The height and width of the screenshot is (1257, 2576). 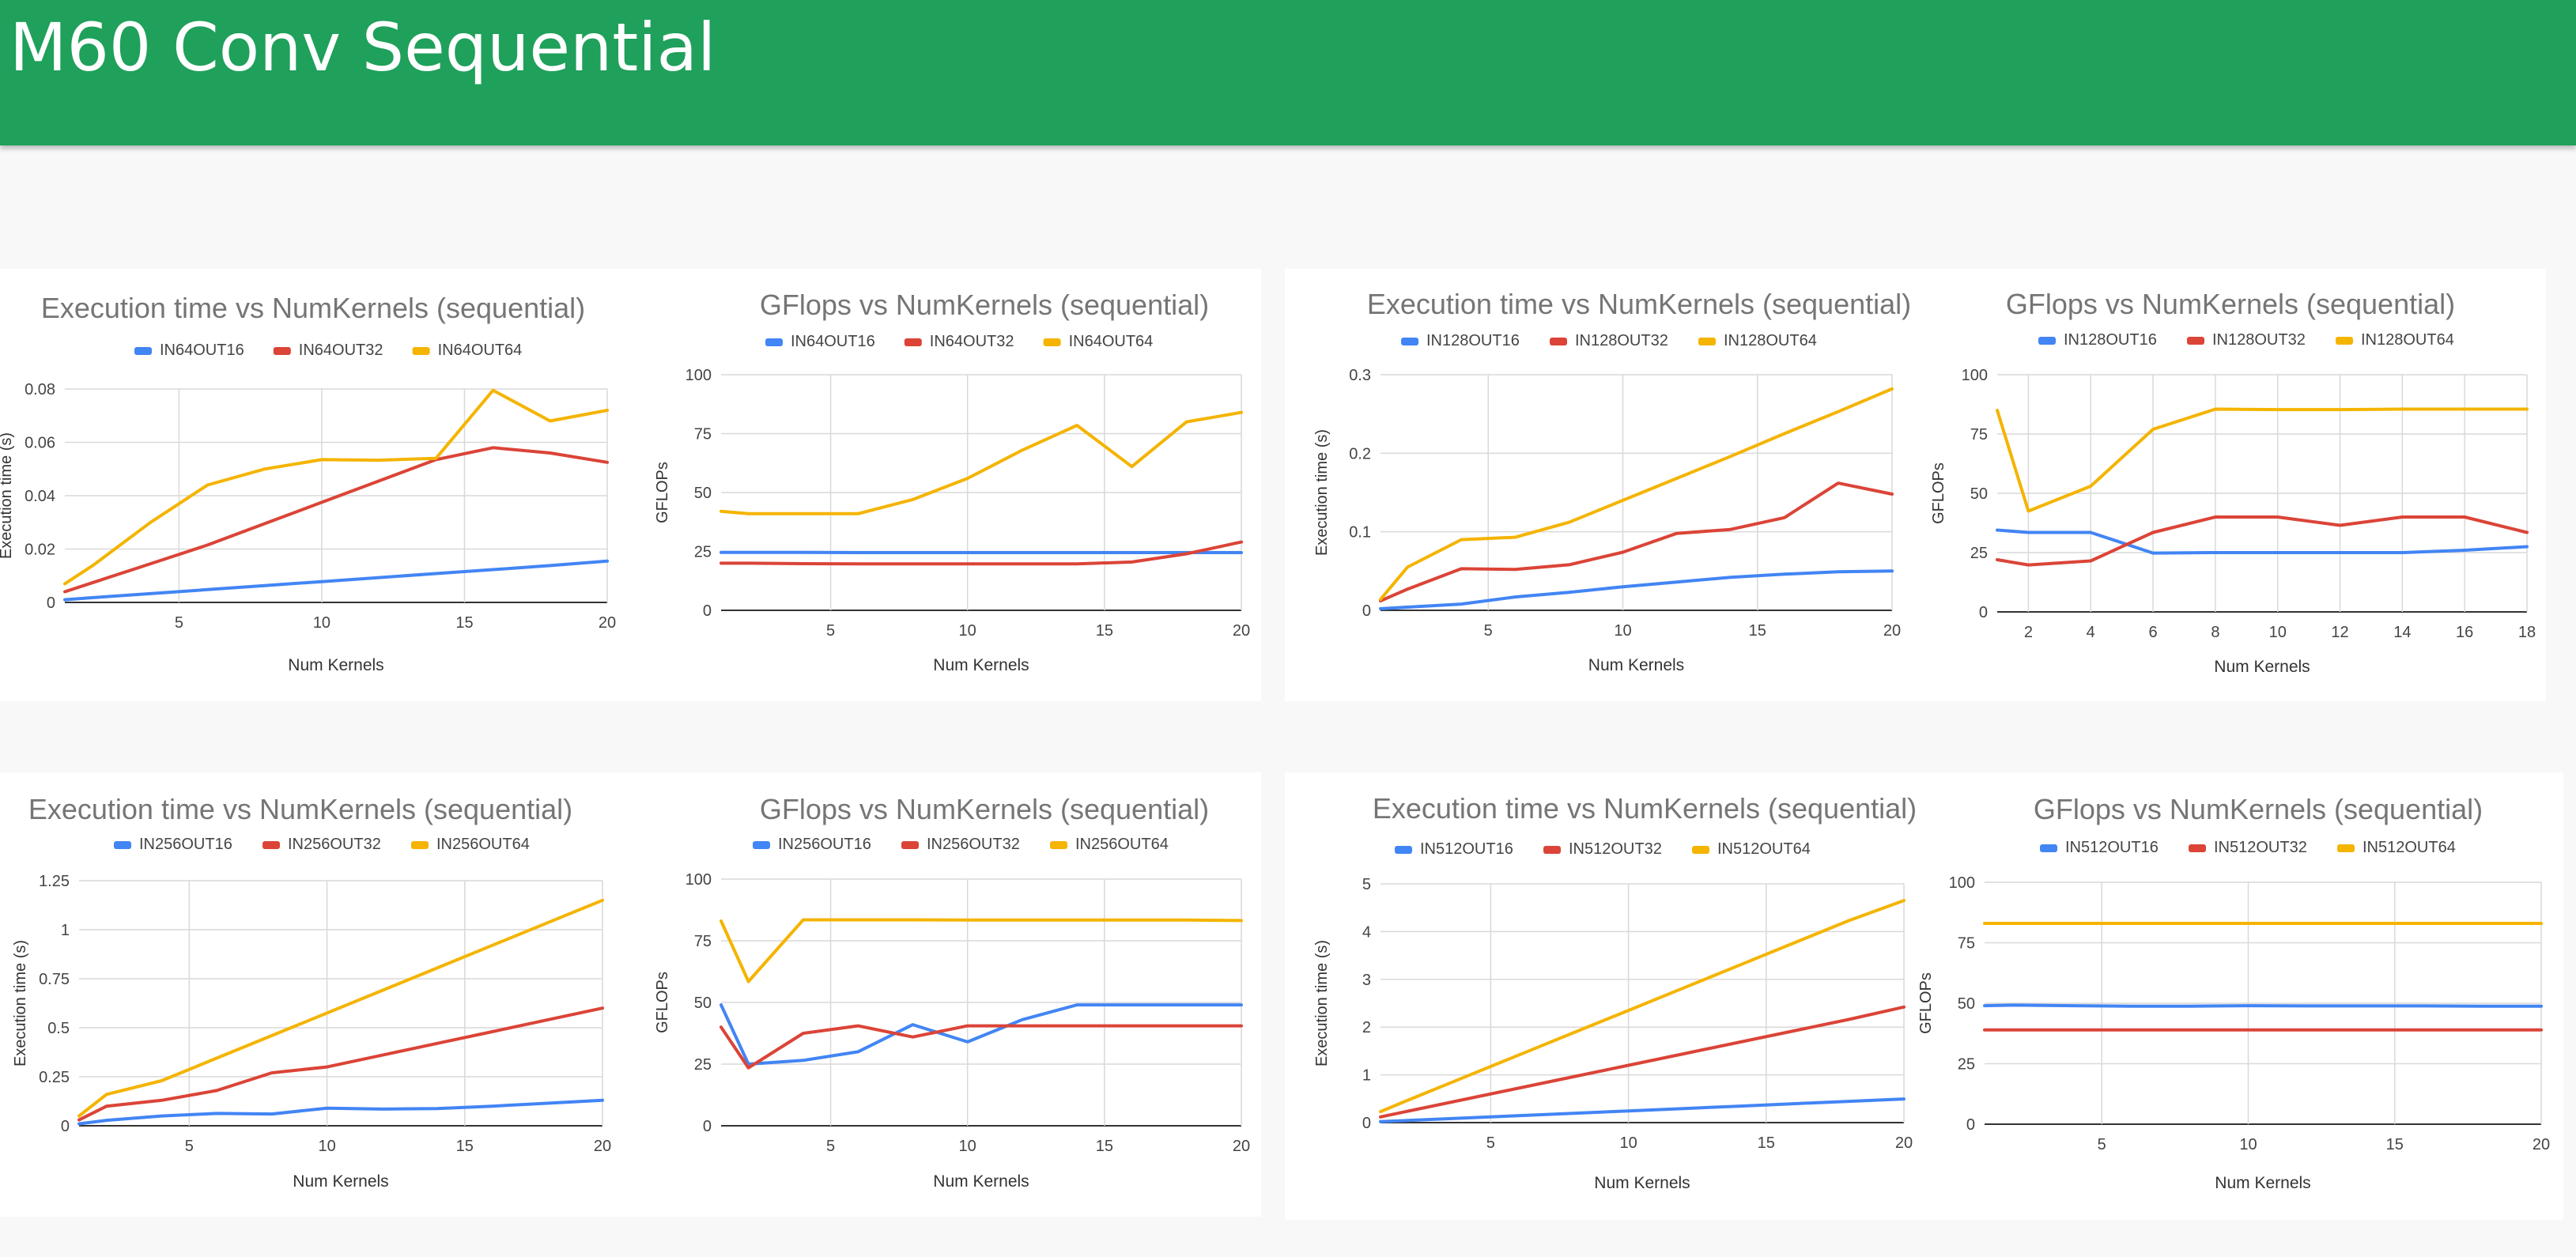 I want to click on y-tick-label: 2, so click(x=1366, y=1027).